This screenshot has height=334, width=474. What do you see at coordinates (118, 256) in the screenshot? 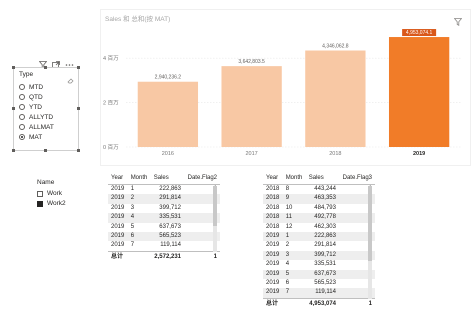
I see `total-cell: 总计` at bounding box center [118, 256].